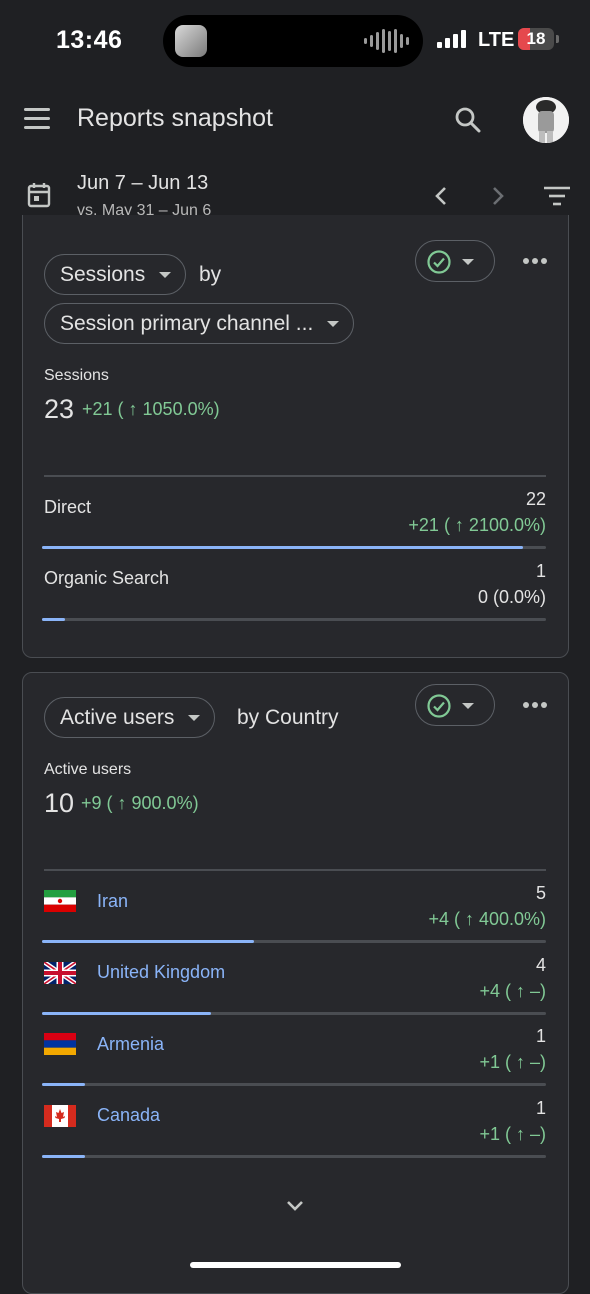  What do you see at coordinates (38, 119) in the screenshot?
I see `menu-icon` at bounding box center [38, 119].